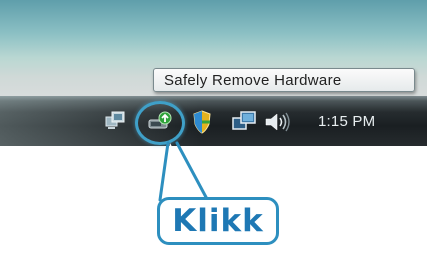 The height and width of the screenshot is (262, 427). I want to click on callout-label: Klikk, so click(218, 221).